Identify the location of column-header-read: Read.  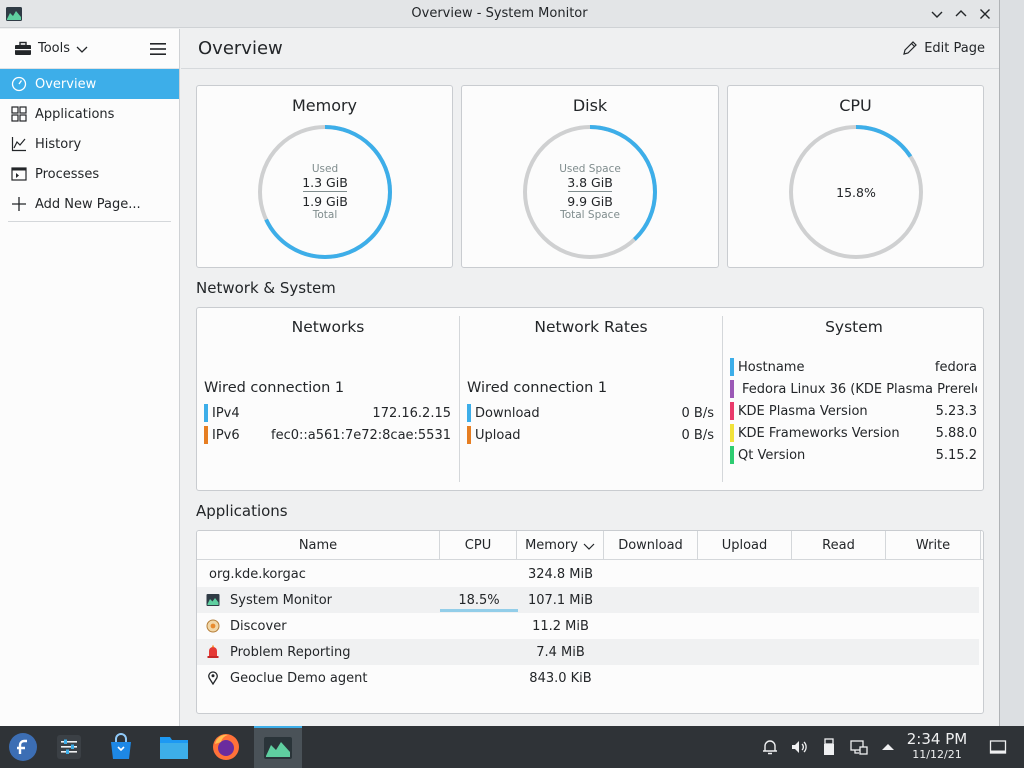
(839, 545).